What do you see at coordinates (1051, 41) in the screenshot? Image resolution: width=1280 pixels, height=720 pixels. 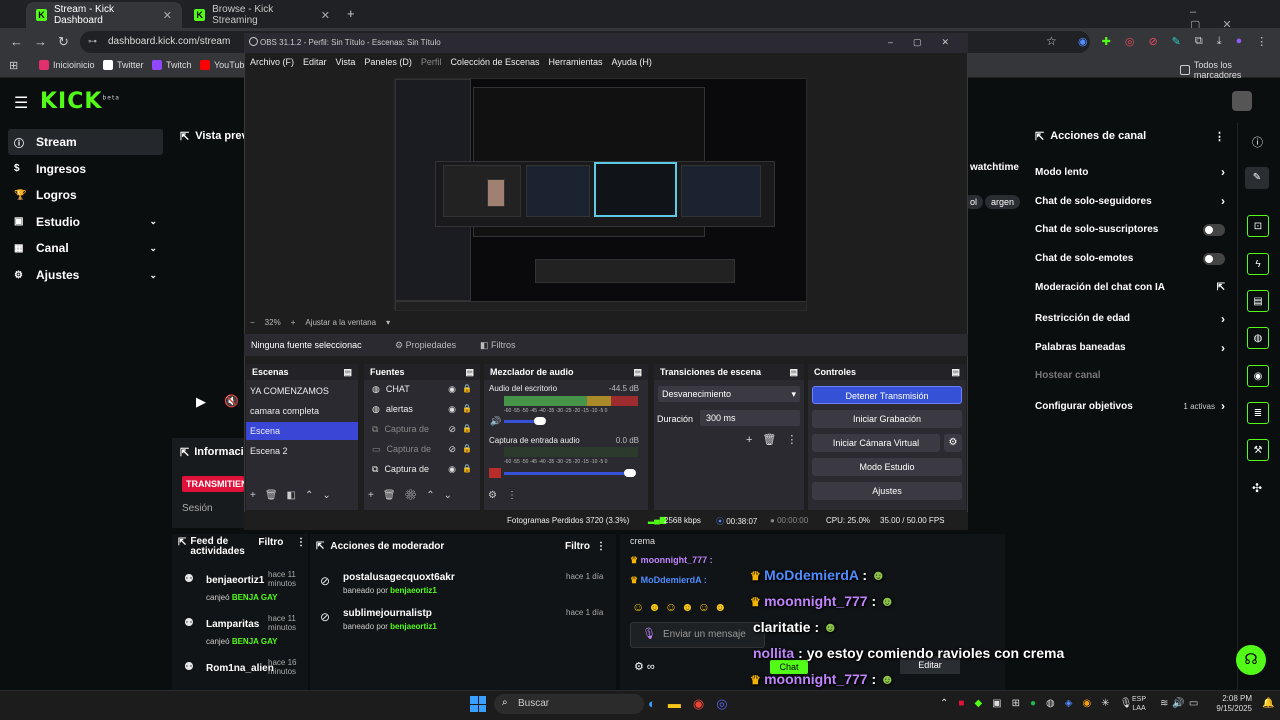 I see `bookmark-star-icon: ☆` at bounding box center [1051, 41].